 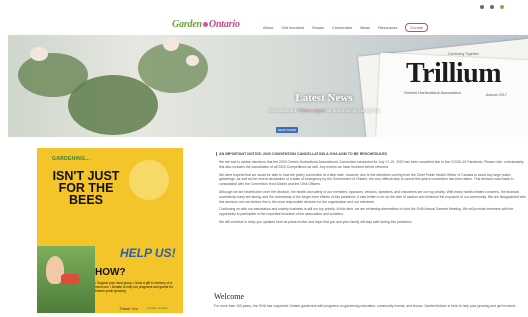 What do you see at coordinates (365, 27) in the screenshot?
I see `nav-news: News` at bounding box center [365, 27].